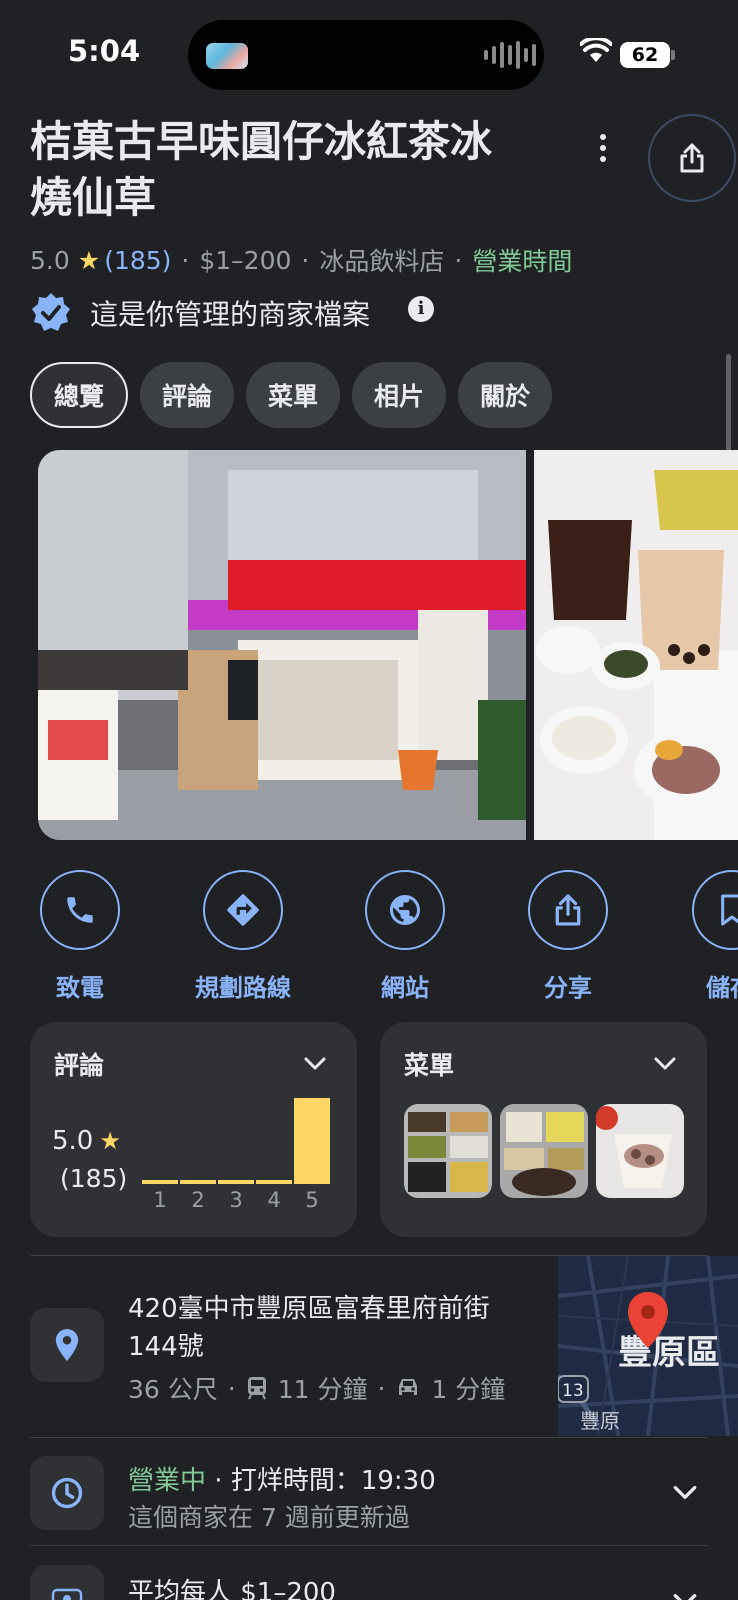 This screenshot has width=738, height=1600. Describe the element at coordinates (568, 988) in the screenshot. I see `share-label: 分享` at that location.